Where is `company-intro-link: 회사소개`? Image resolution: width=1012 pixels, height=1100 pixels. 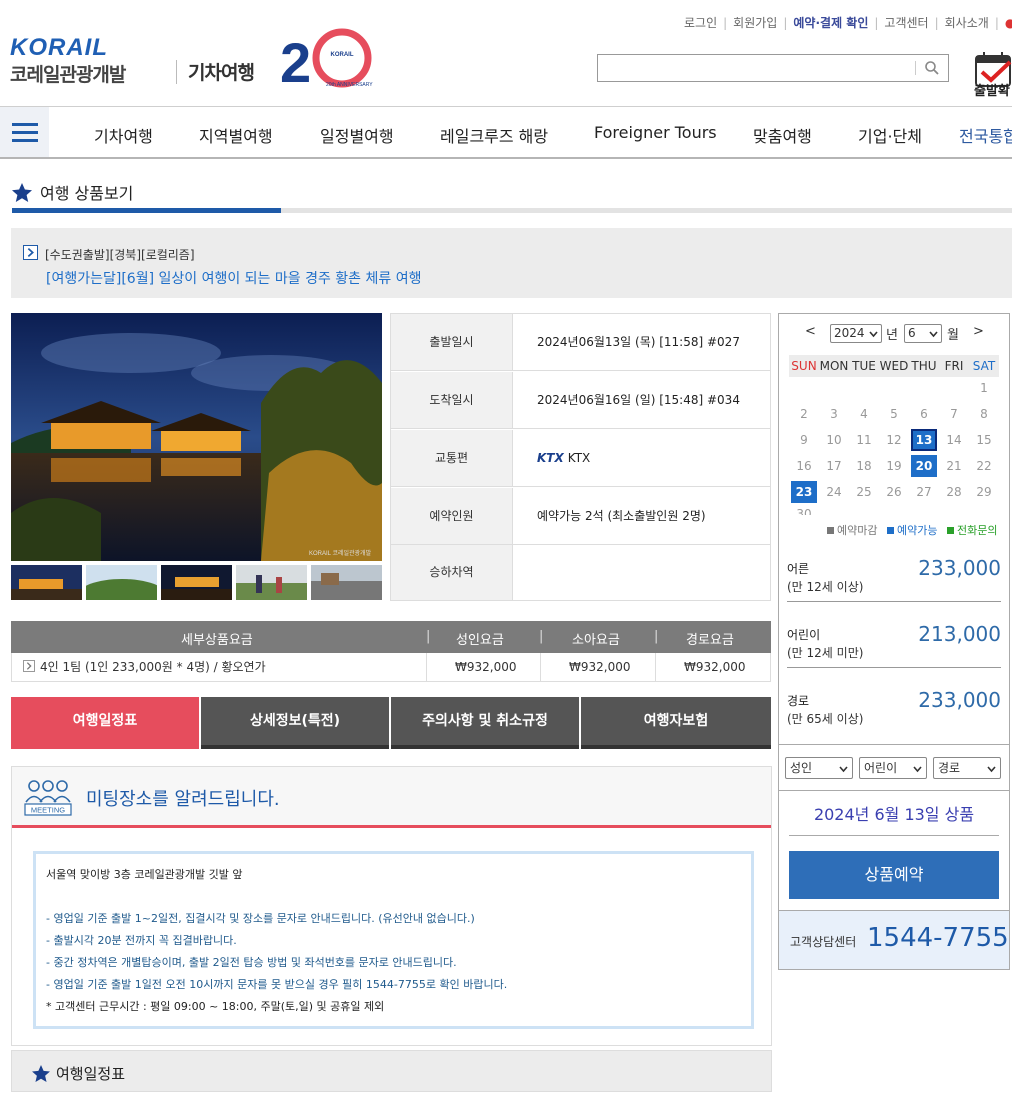
company-intro-link: 회사소개 is located at coordinates (967, 22).